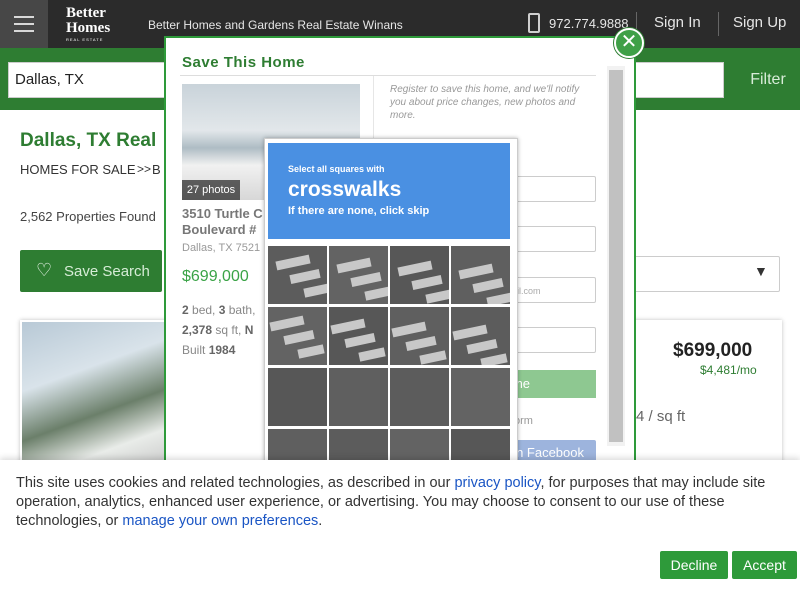 This screenshot has width=800, height=600. Describe the element at coordinates (764, 565) in the screenshot. I see `accept-button: Accept` at that location.